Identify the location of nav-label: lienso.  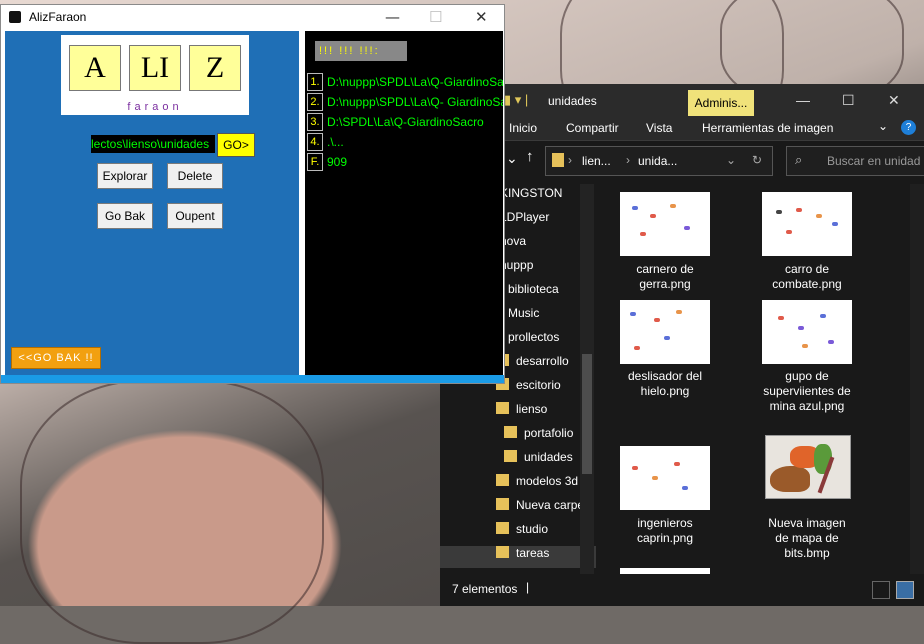
(532, 409).